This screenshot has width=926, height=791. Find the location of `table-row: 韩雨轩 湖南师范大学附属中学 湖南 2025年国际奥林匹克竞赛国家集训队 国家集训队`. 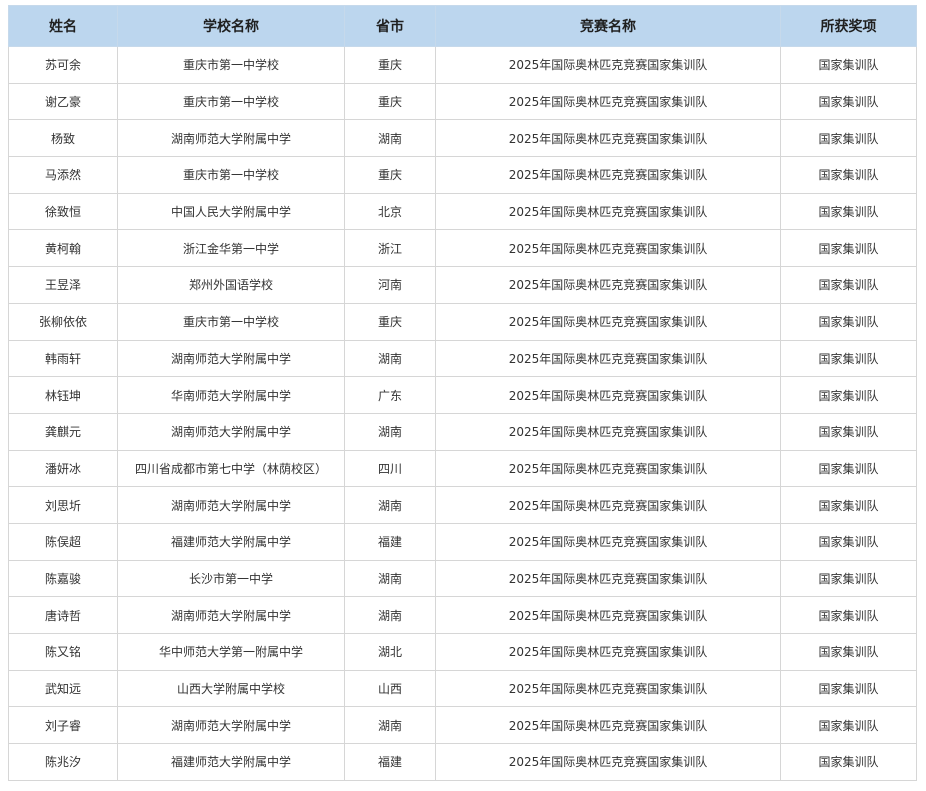

table-row: 韩雨轩 湖南师范大学附属中学 湖南 2025年国际奥林匹克竞赛国家集训队 国家集训队 is located at coordinates (462, 358).